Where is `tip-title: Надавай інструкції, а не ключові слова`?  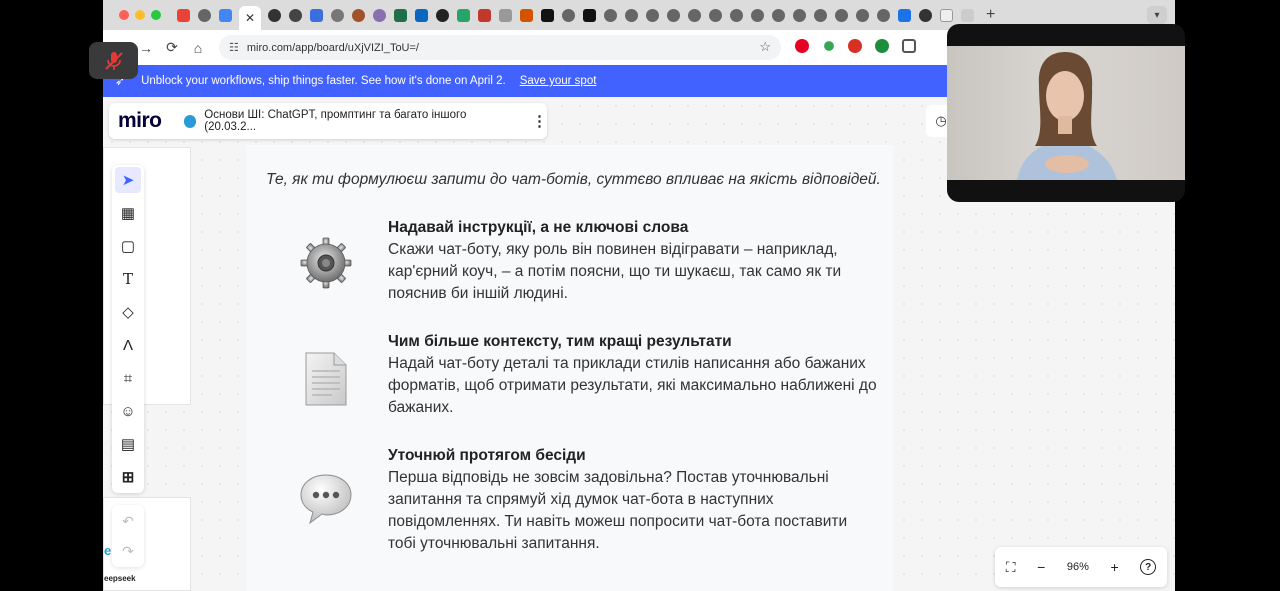 tip-title: Надавай інструкції, а не ключові слова is located at coordinates (538, 227).